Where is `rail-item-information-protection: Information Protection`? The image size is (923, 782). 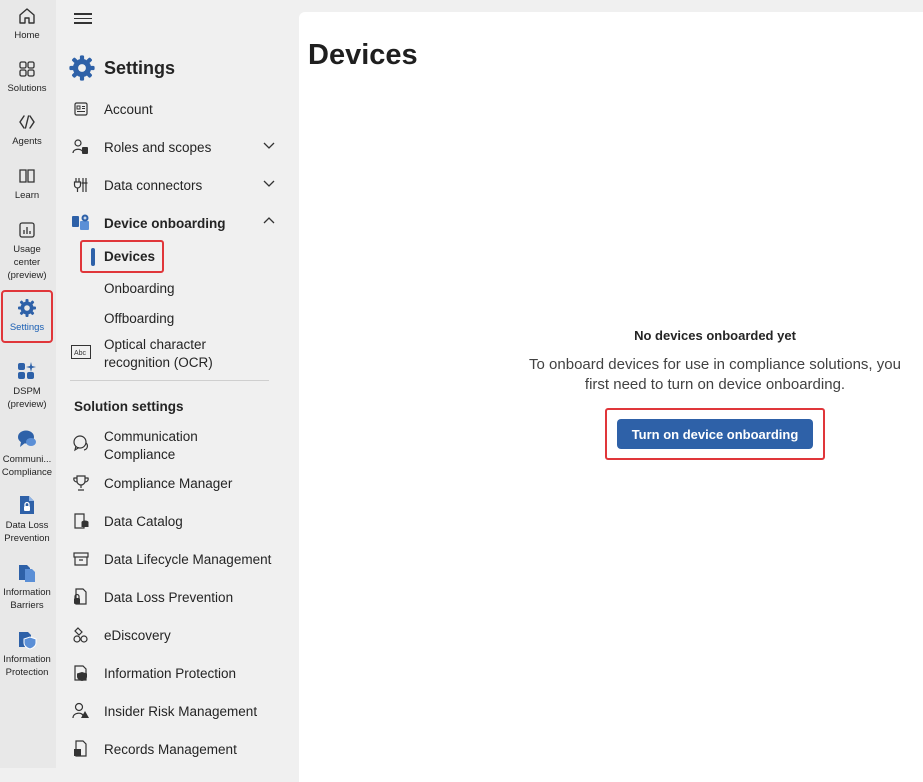
rail-item-information-protection: Information Protection is located at coordinates (27, 653).